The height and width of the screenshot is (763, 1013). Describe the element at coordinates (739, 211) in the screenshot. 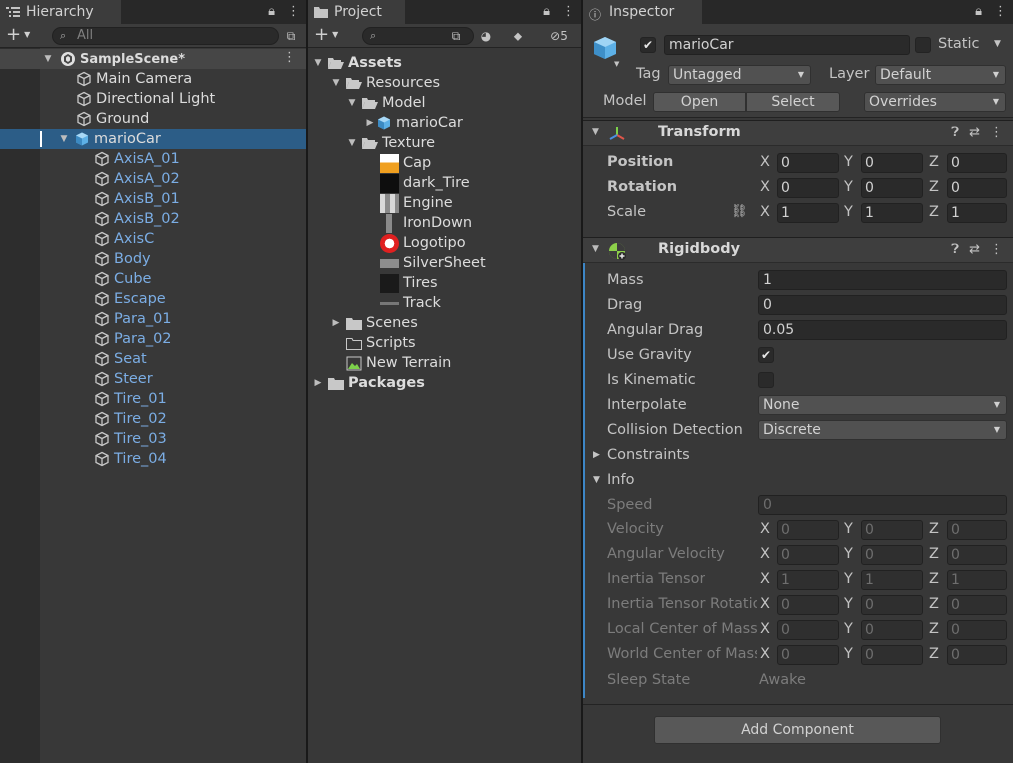

I see `link-scale-icon: ⛓︎` at that location.